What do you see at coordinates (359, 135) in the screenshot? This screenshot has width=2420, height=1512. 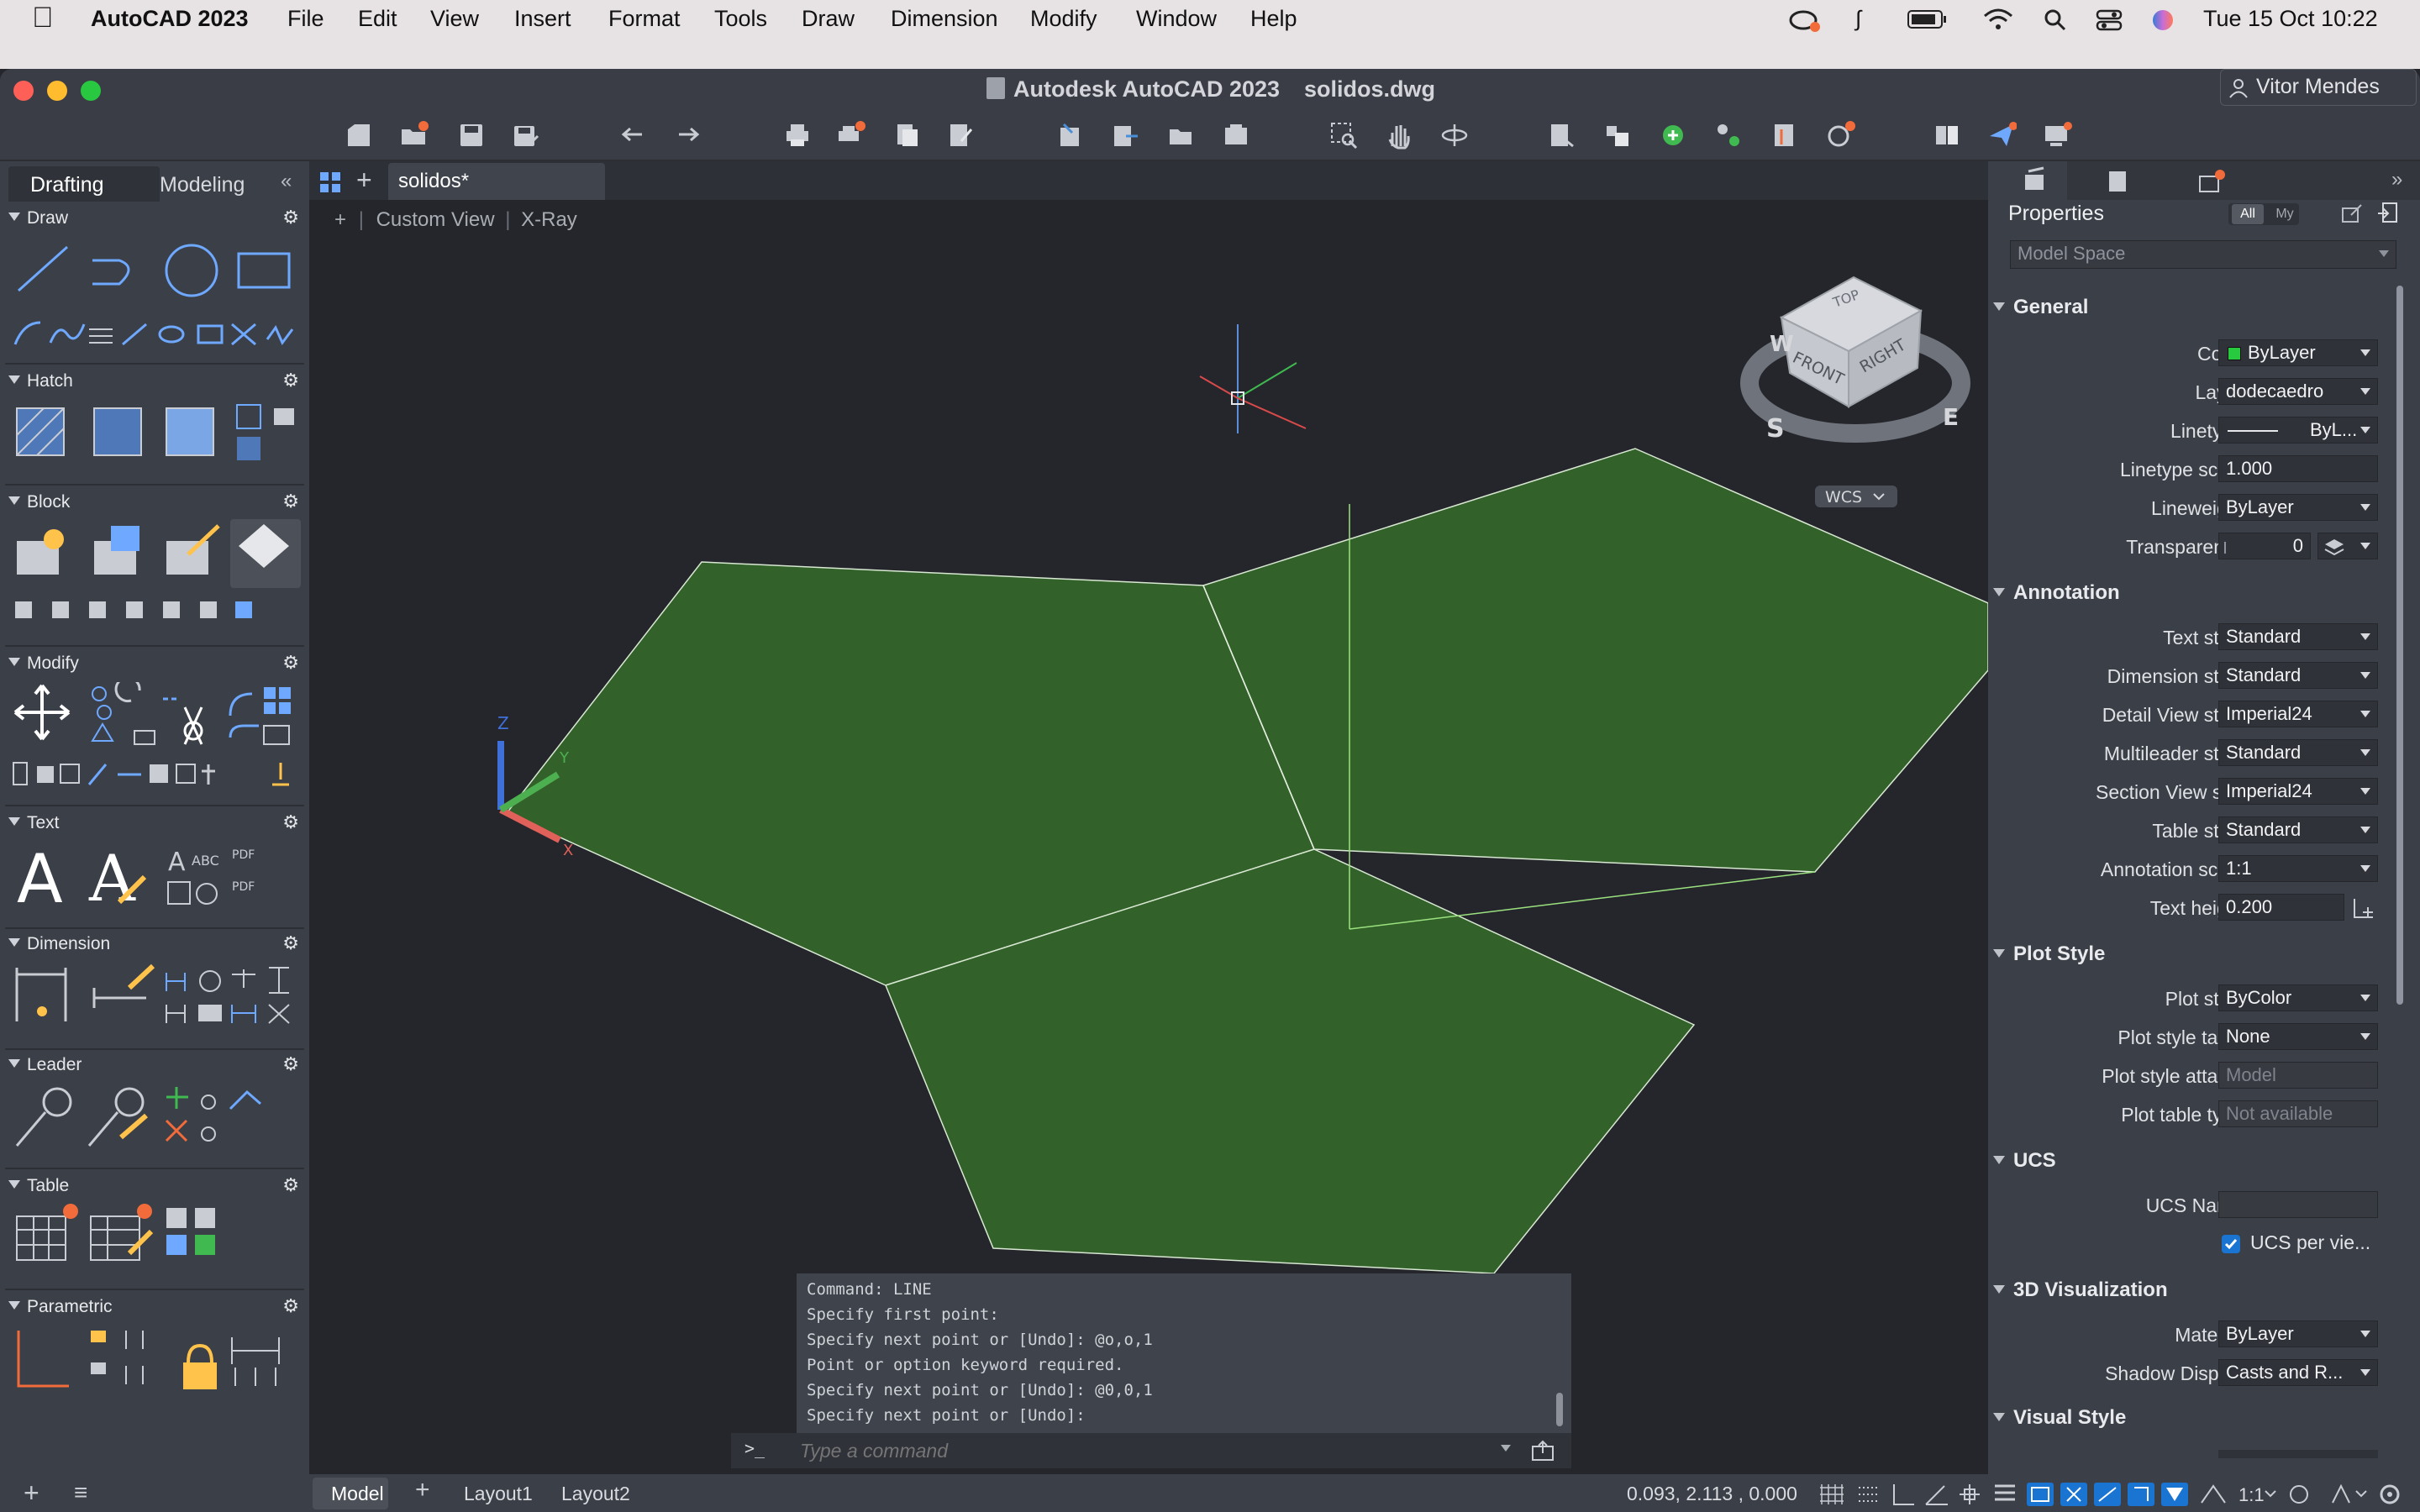 I see `new-file-icon` at bounding box center [359, 135].